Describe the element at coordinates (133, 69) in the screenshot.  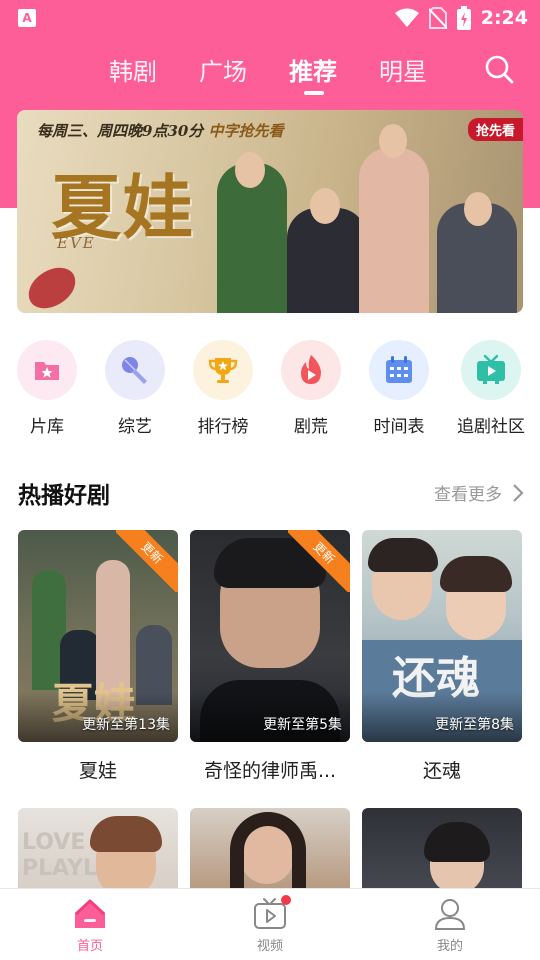
I see `tab-korean-drama: 韩剧` at that location.